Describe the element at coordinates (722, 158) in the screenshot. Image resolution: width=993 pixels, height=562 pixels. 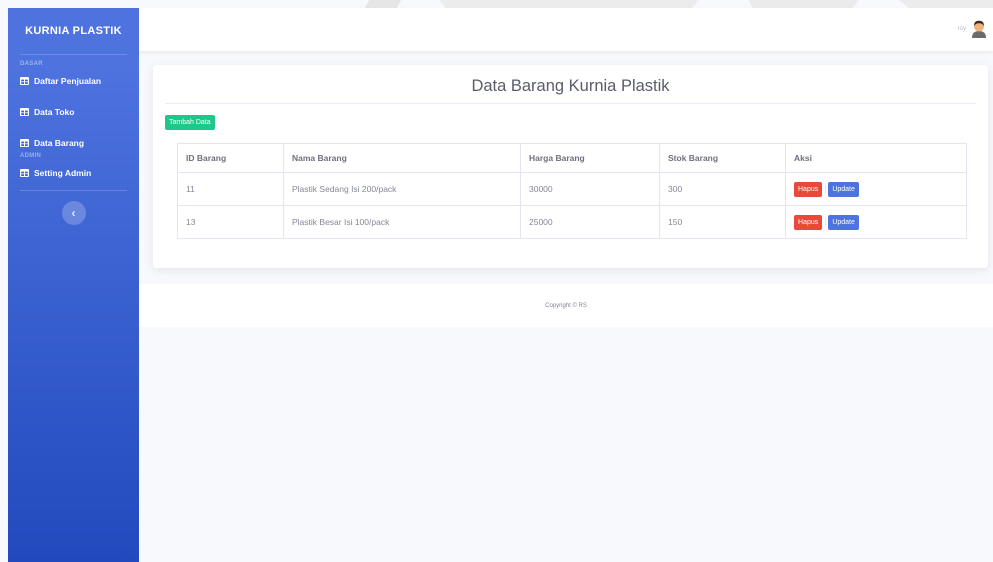
I see `column-header-stok: Stok Barang` at that location.